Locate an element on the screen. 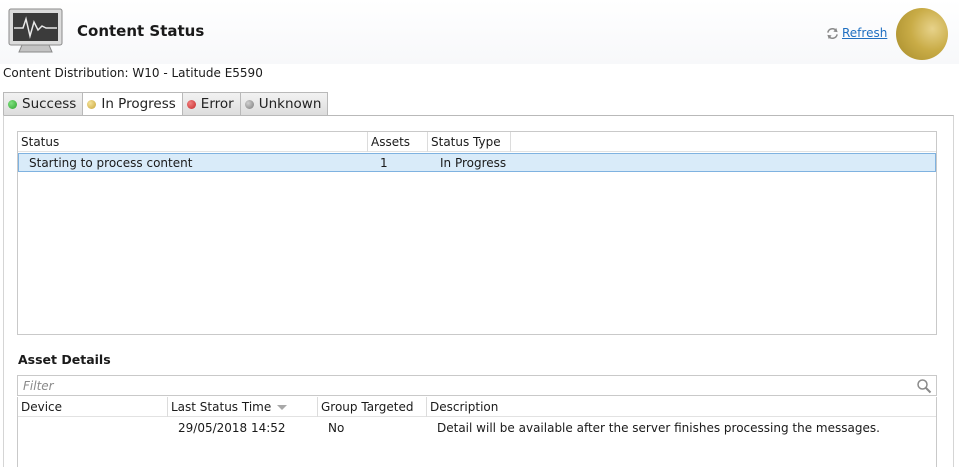 This screenshot has width=959, height=467. refresh-control: Refresh is located at coordinates (856, 33).